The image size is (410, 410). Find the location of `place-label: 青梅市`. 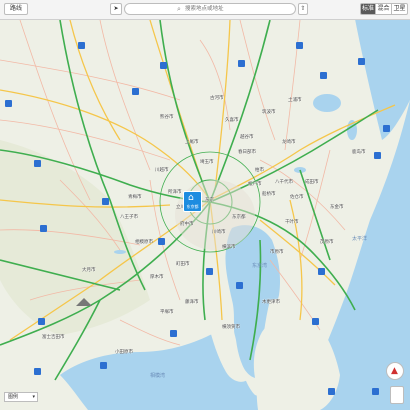

place-label: 青梅市 is located at coordinates (135, 197).